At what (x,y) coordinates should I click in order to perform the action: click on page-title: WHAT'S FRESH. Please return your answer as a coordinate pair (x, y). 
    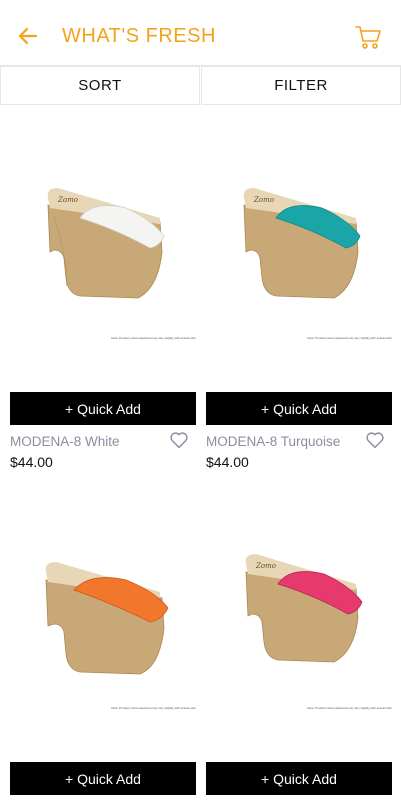
    Looking at the image, I should click on (139, 36).